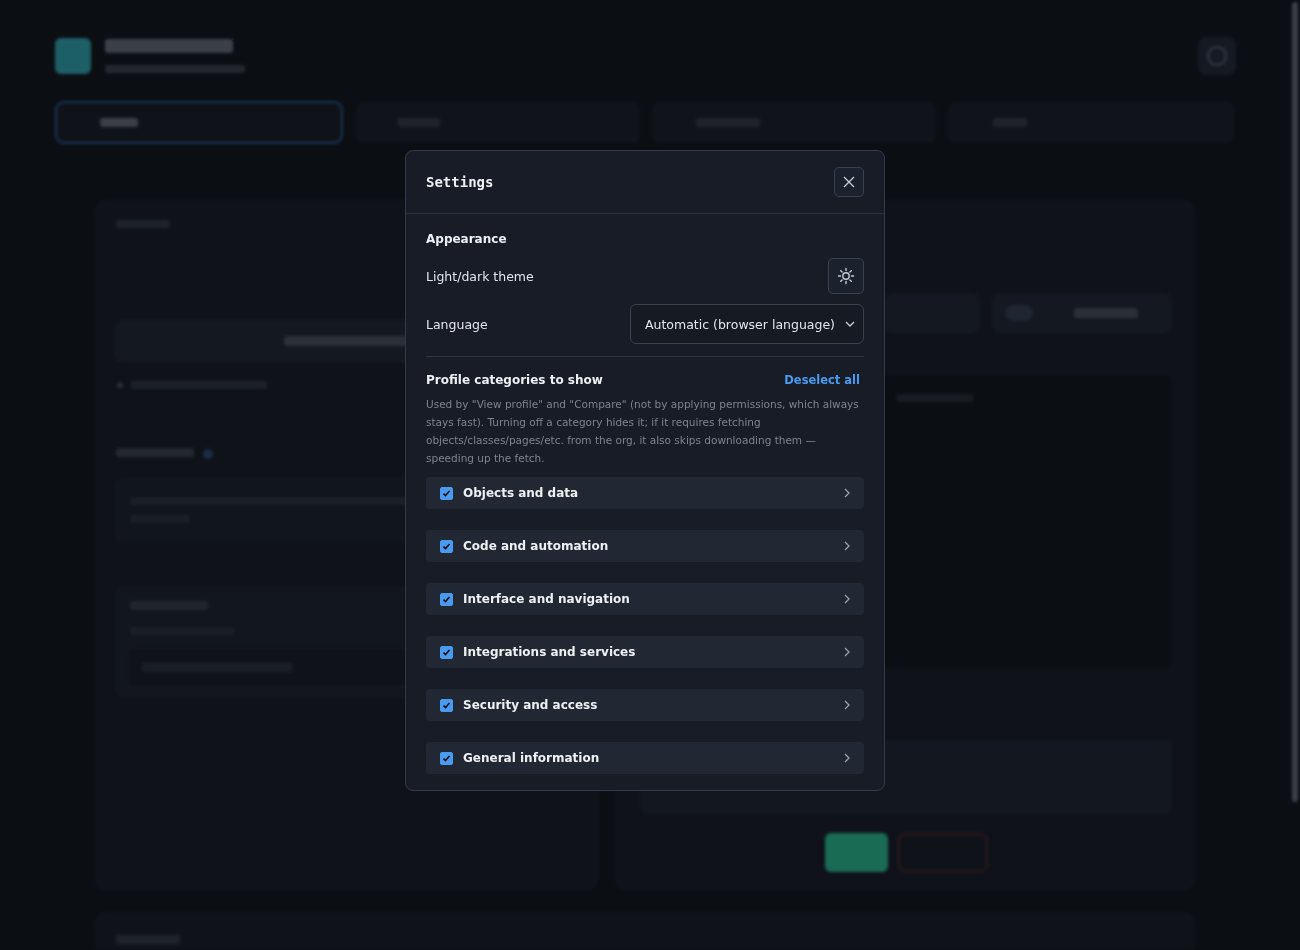 This screenshot has width=1300, height=950. I want to click on chevron-down-icon, so click(850, 324).